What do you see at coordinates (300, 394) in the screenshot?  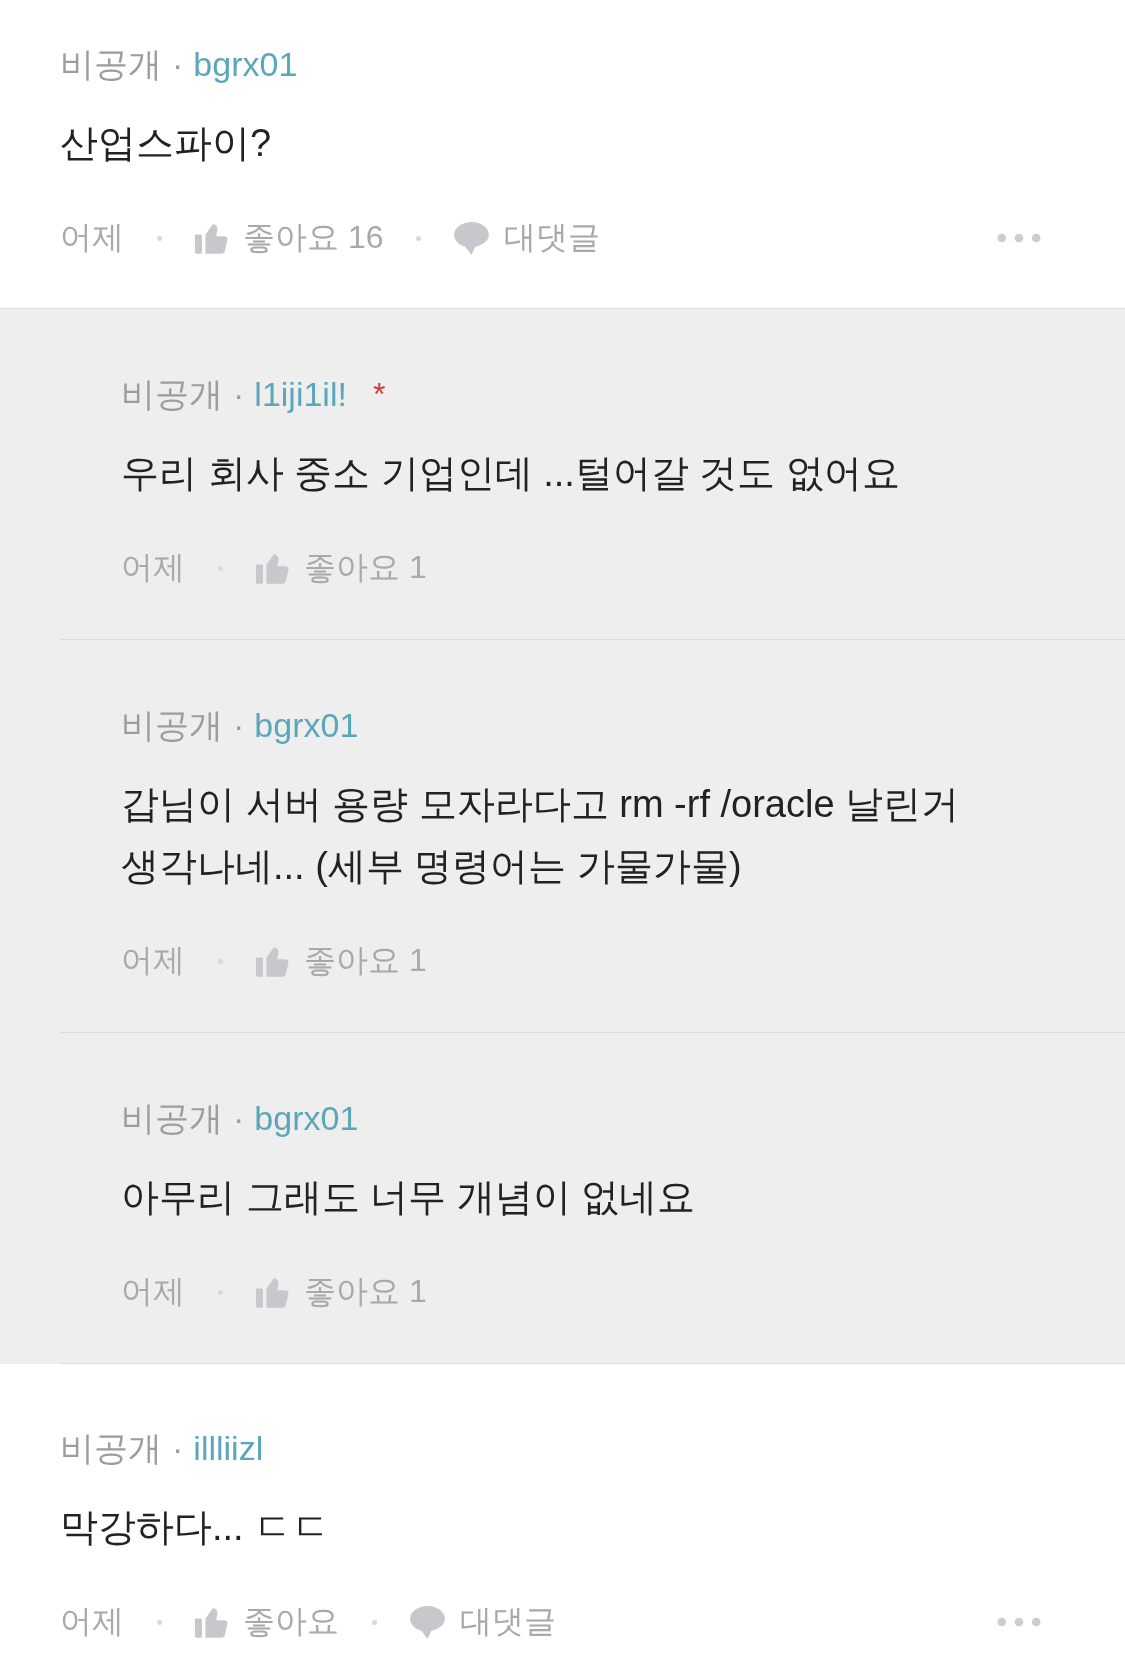 I see `author-name: l1iji1il!` at bounding box center [300, 394].